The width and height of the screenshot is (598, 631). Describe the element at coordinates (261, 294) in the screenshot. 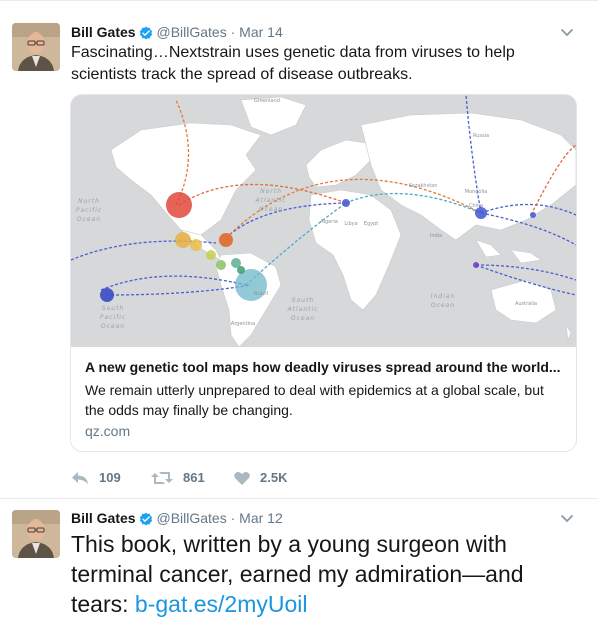

I see `map-label-brazil: Brazil` at that location.